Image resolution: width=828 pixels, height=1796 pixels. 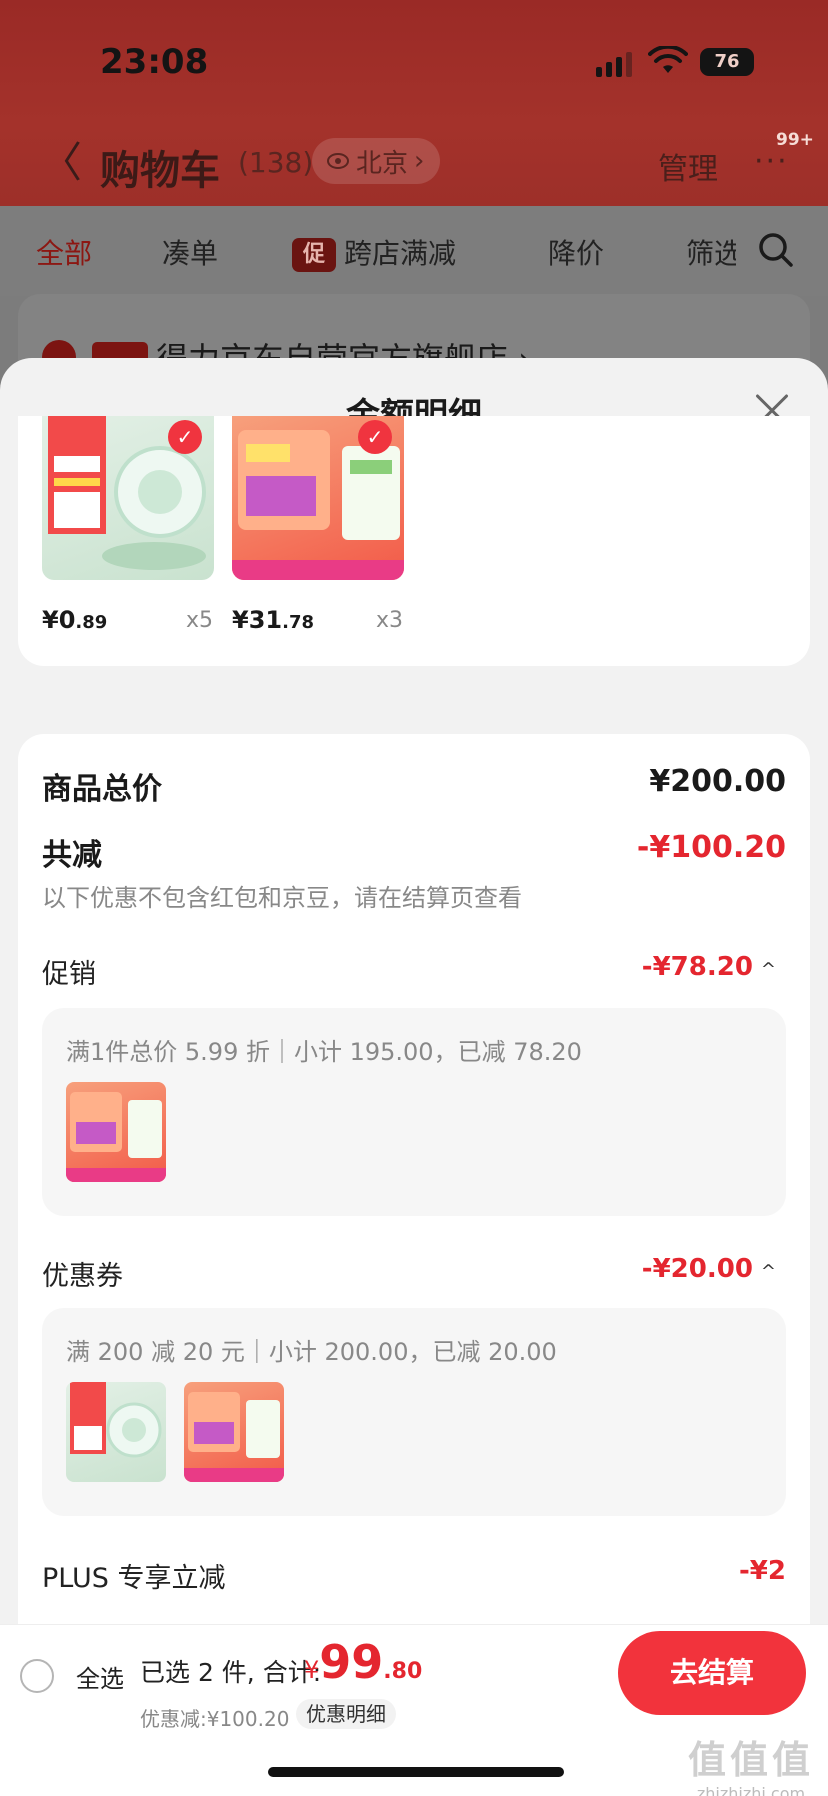 What do you see at coordinates (346, 1714) in the screenshot?
I see `discount-detail-button: 优惠明细` at bounding box center [346, 1714].